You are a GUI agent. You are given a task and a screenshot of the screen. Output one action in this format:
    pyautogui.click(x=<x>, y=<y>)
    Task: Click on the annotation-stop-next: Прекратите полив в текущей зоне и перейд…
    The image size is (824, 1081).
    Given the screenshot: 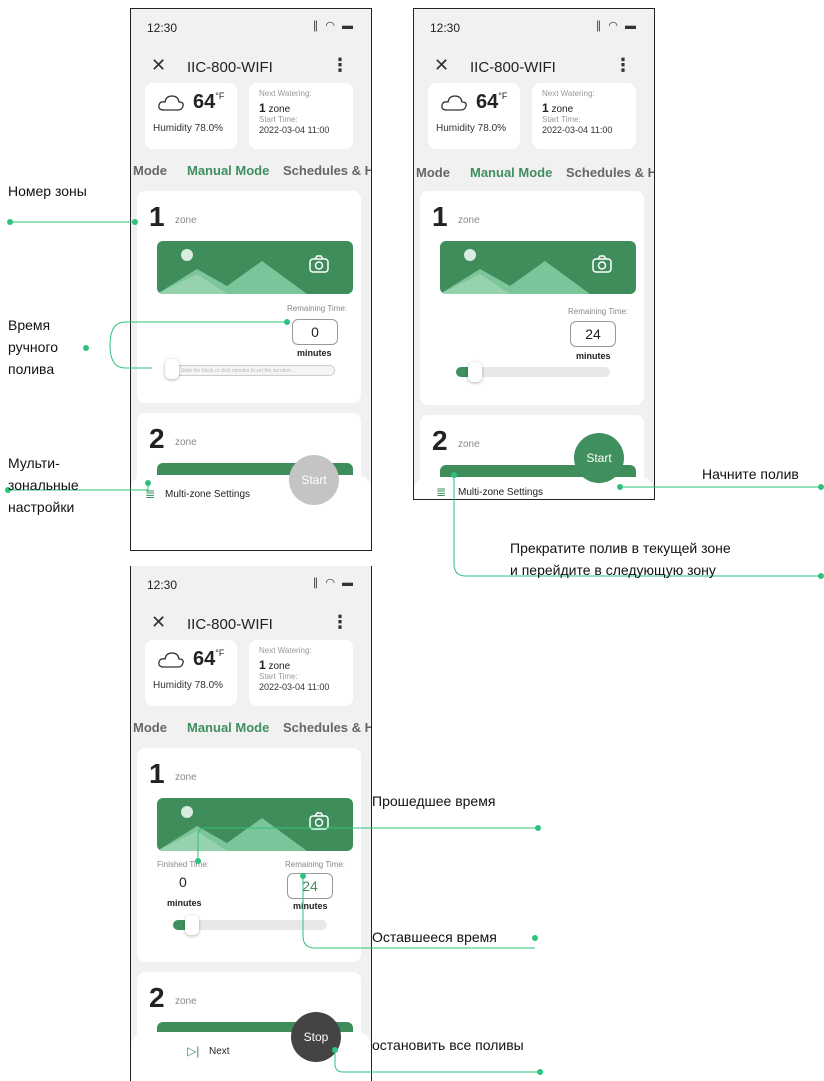 What is the action you would take?
    pyautogui.click(x=620, y=559)
    